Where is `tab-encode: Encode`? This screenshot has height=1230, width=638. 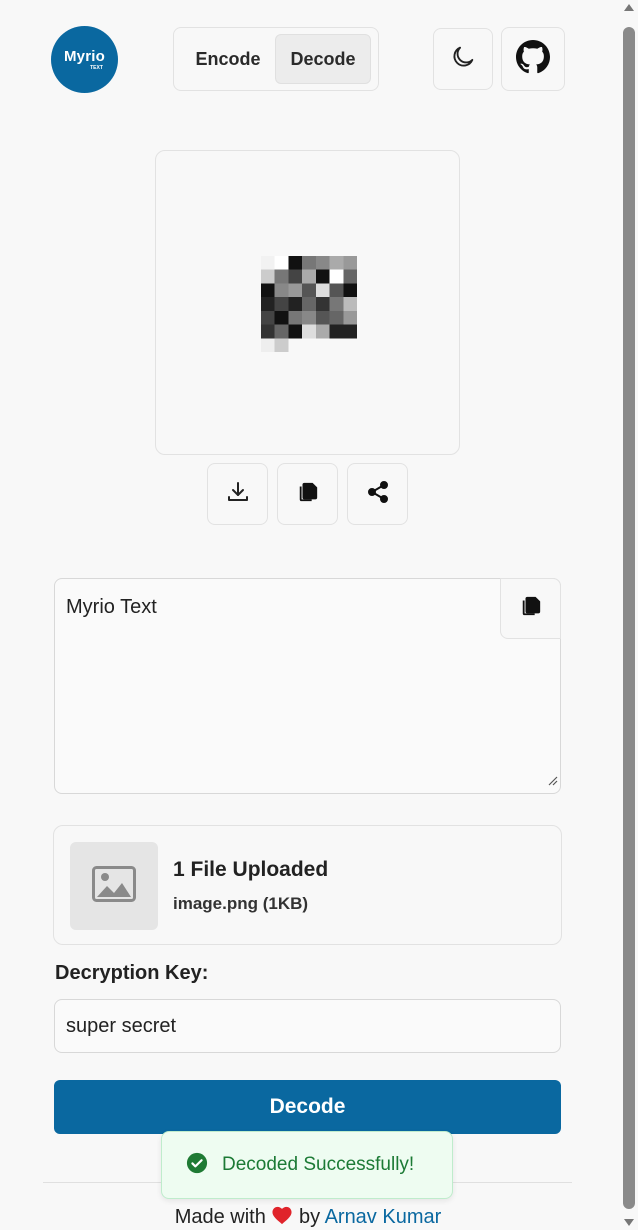 tab-encode: Encode is located at coordinates (228, 59).